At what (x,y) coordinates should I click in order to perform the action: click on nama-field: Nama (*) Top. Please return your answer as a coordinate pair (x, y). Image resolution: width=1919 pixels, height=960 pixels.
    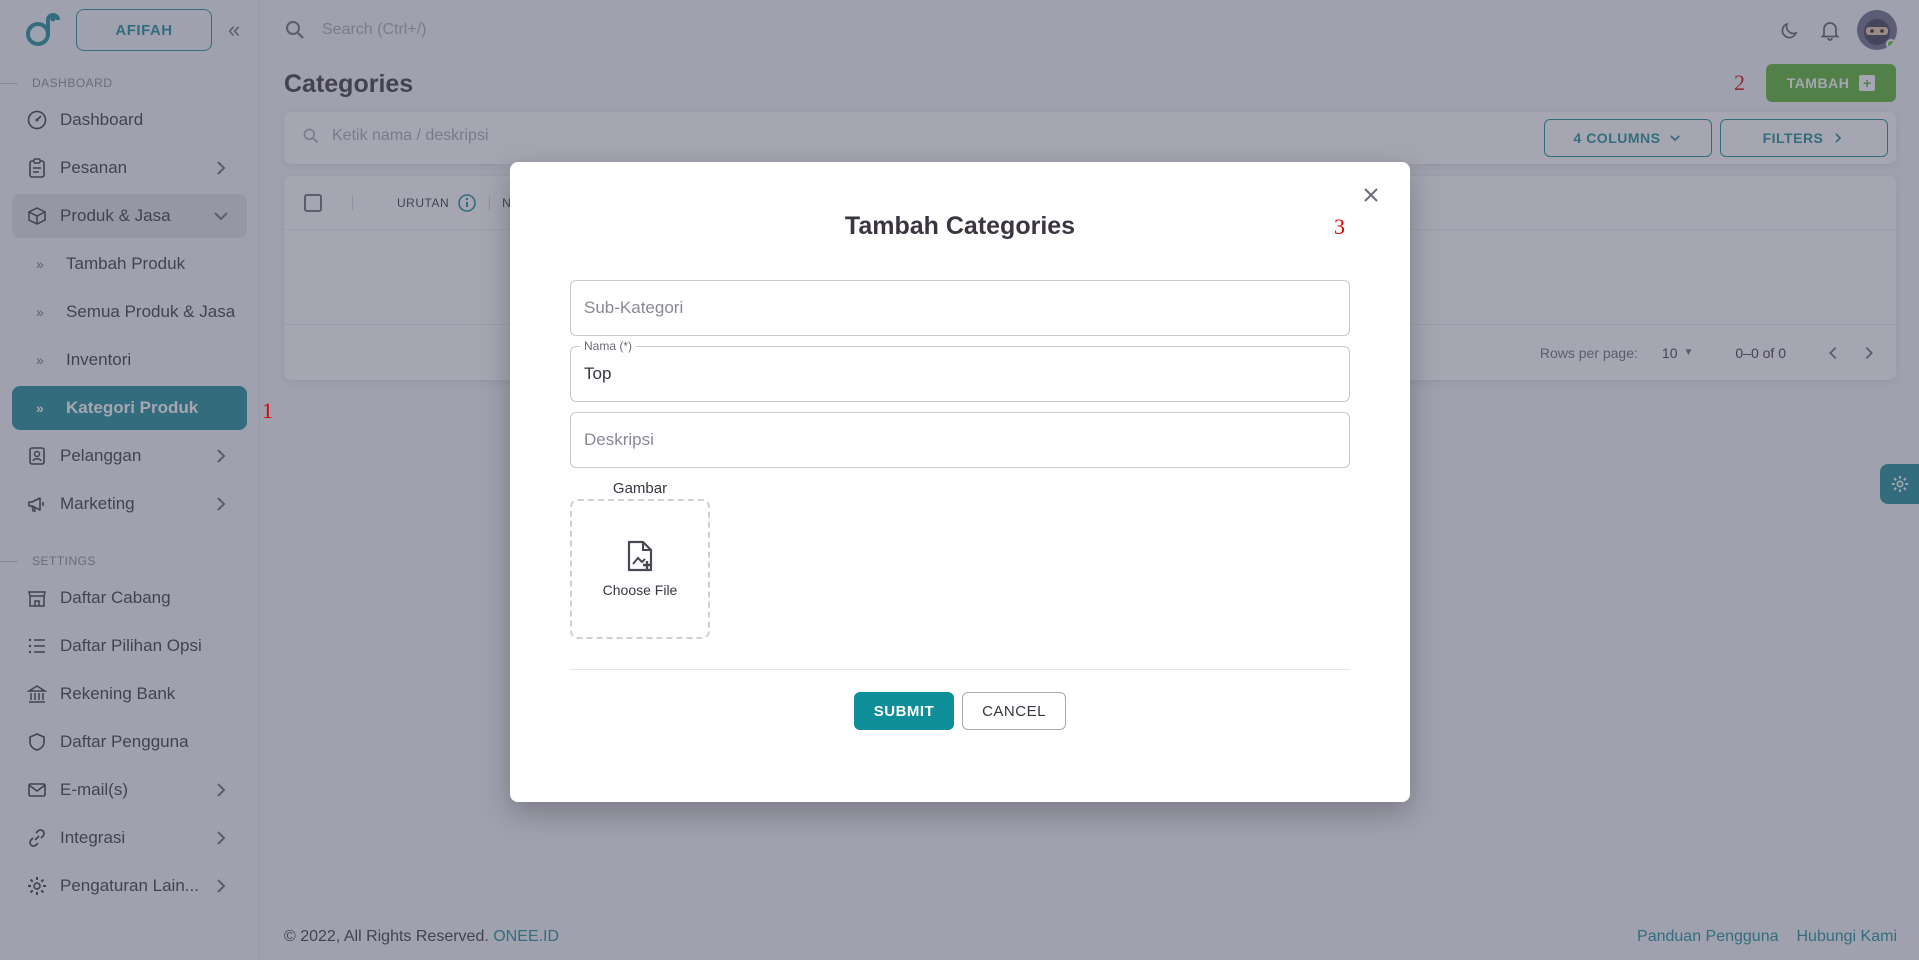
    Looking at the image, I should click on (960, 370).